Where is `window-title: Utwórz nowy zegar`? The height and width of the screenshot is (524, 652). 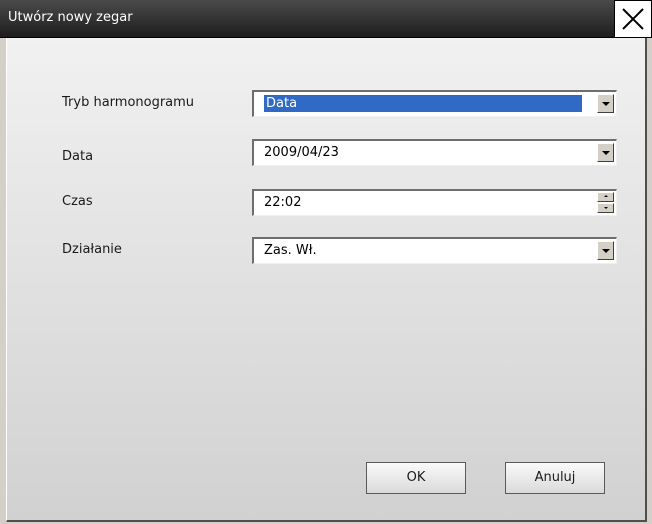
window-title: Utwórz nowy zegar is located at coordinates (70, 17).